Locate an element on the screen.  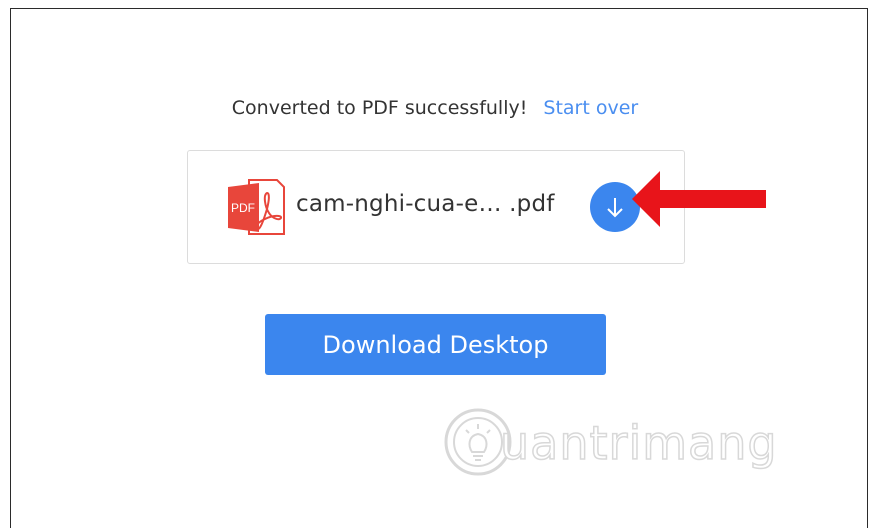
watermark: uantrimang is located at coordinates (614, 442).